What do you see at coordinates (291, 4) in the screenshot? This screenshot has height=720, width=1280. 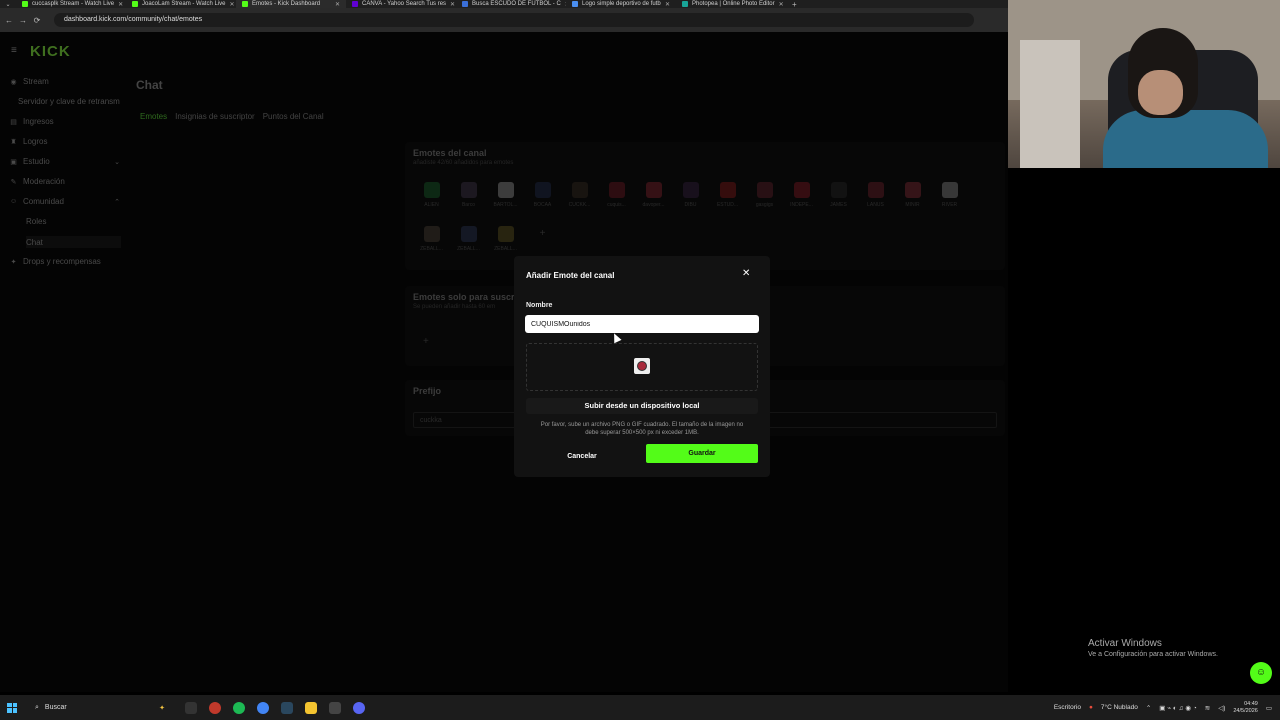 I see `browser-tab: Emotes - Kick Dashboard ✕` at bounding box center [291, 4].